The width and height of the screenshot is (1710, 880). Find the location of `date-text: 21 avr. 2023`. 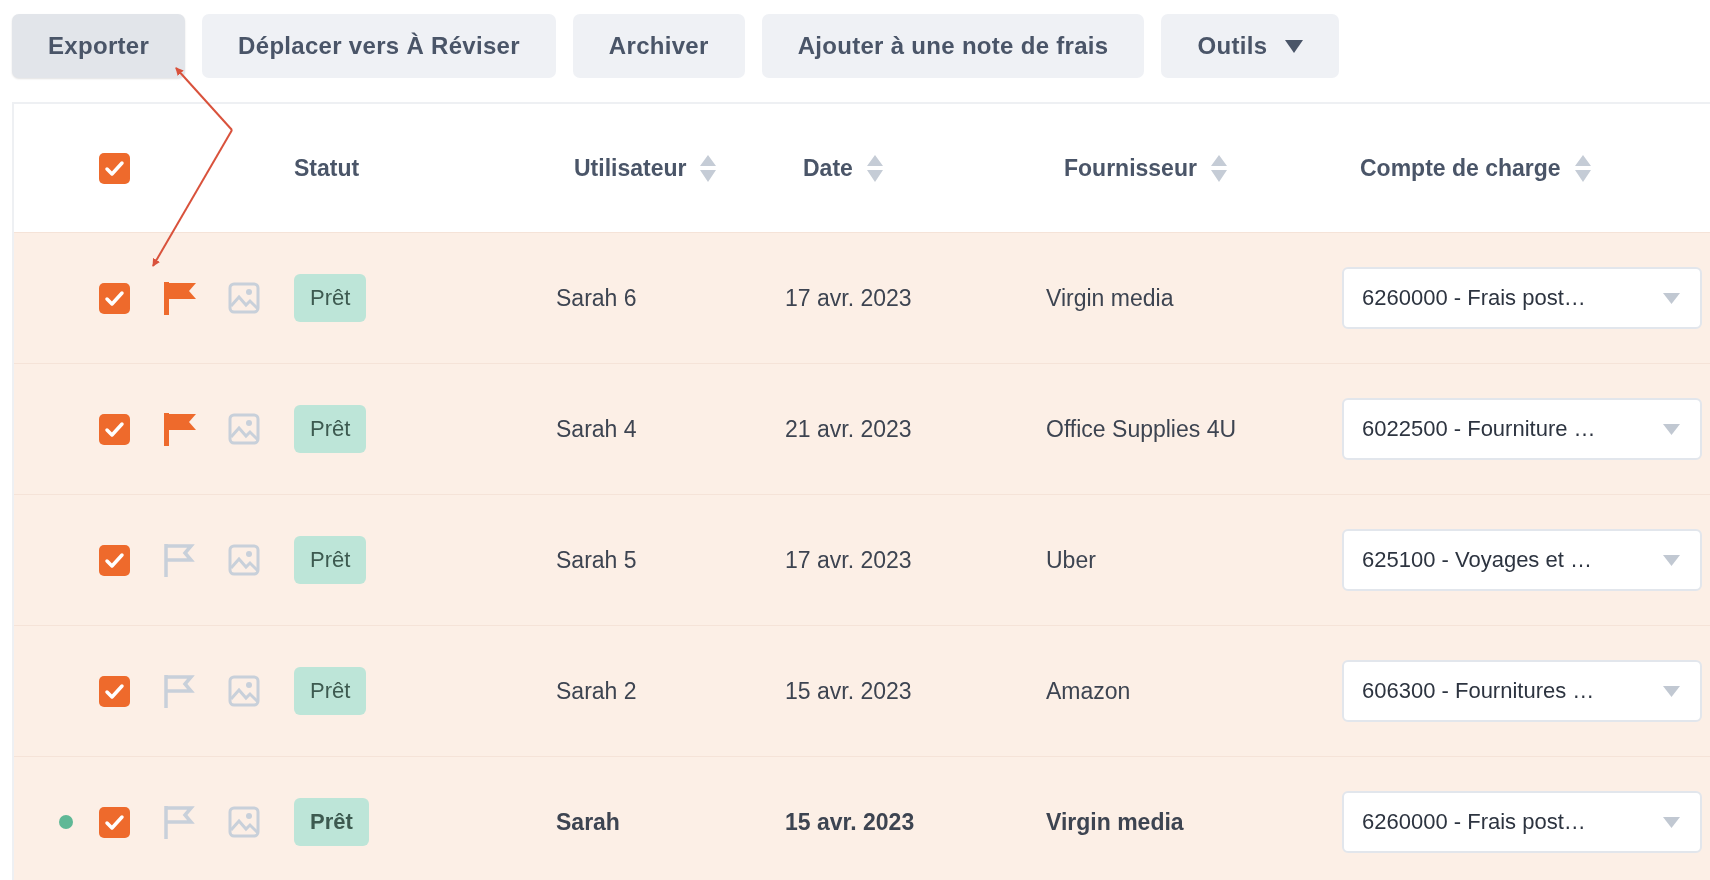

date-text: 21 avr. 2023 is located at coordinates (848, 429).